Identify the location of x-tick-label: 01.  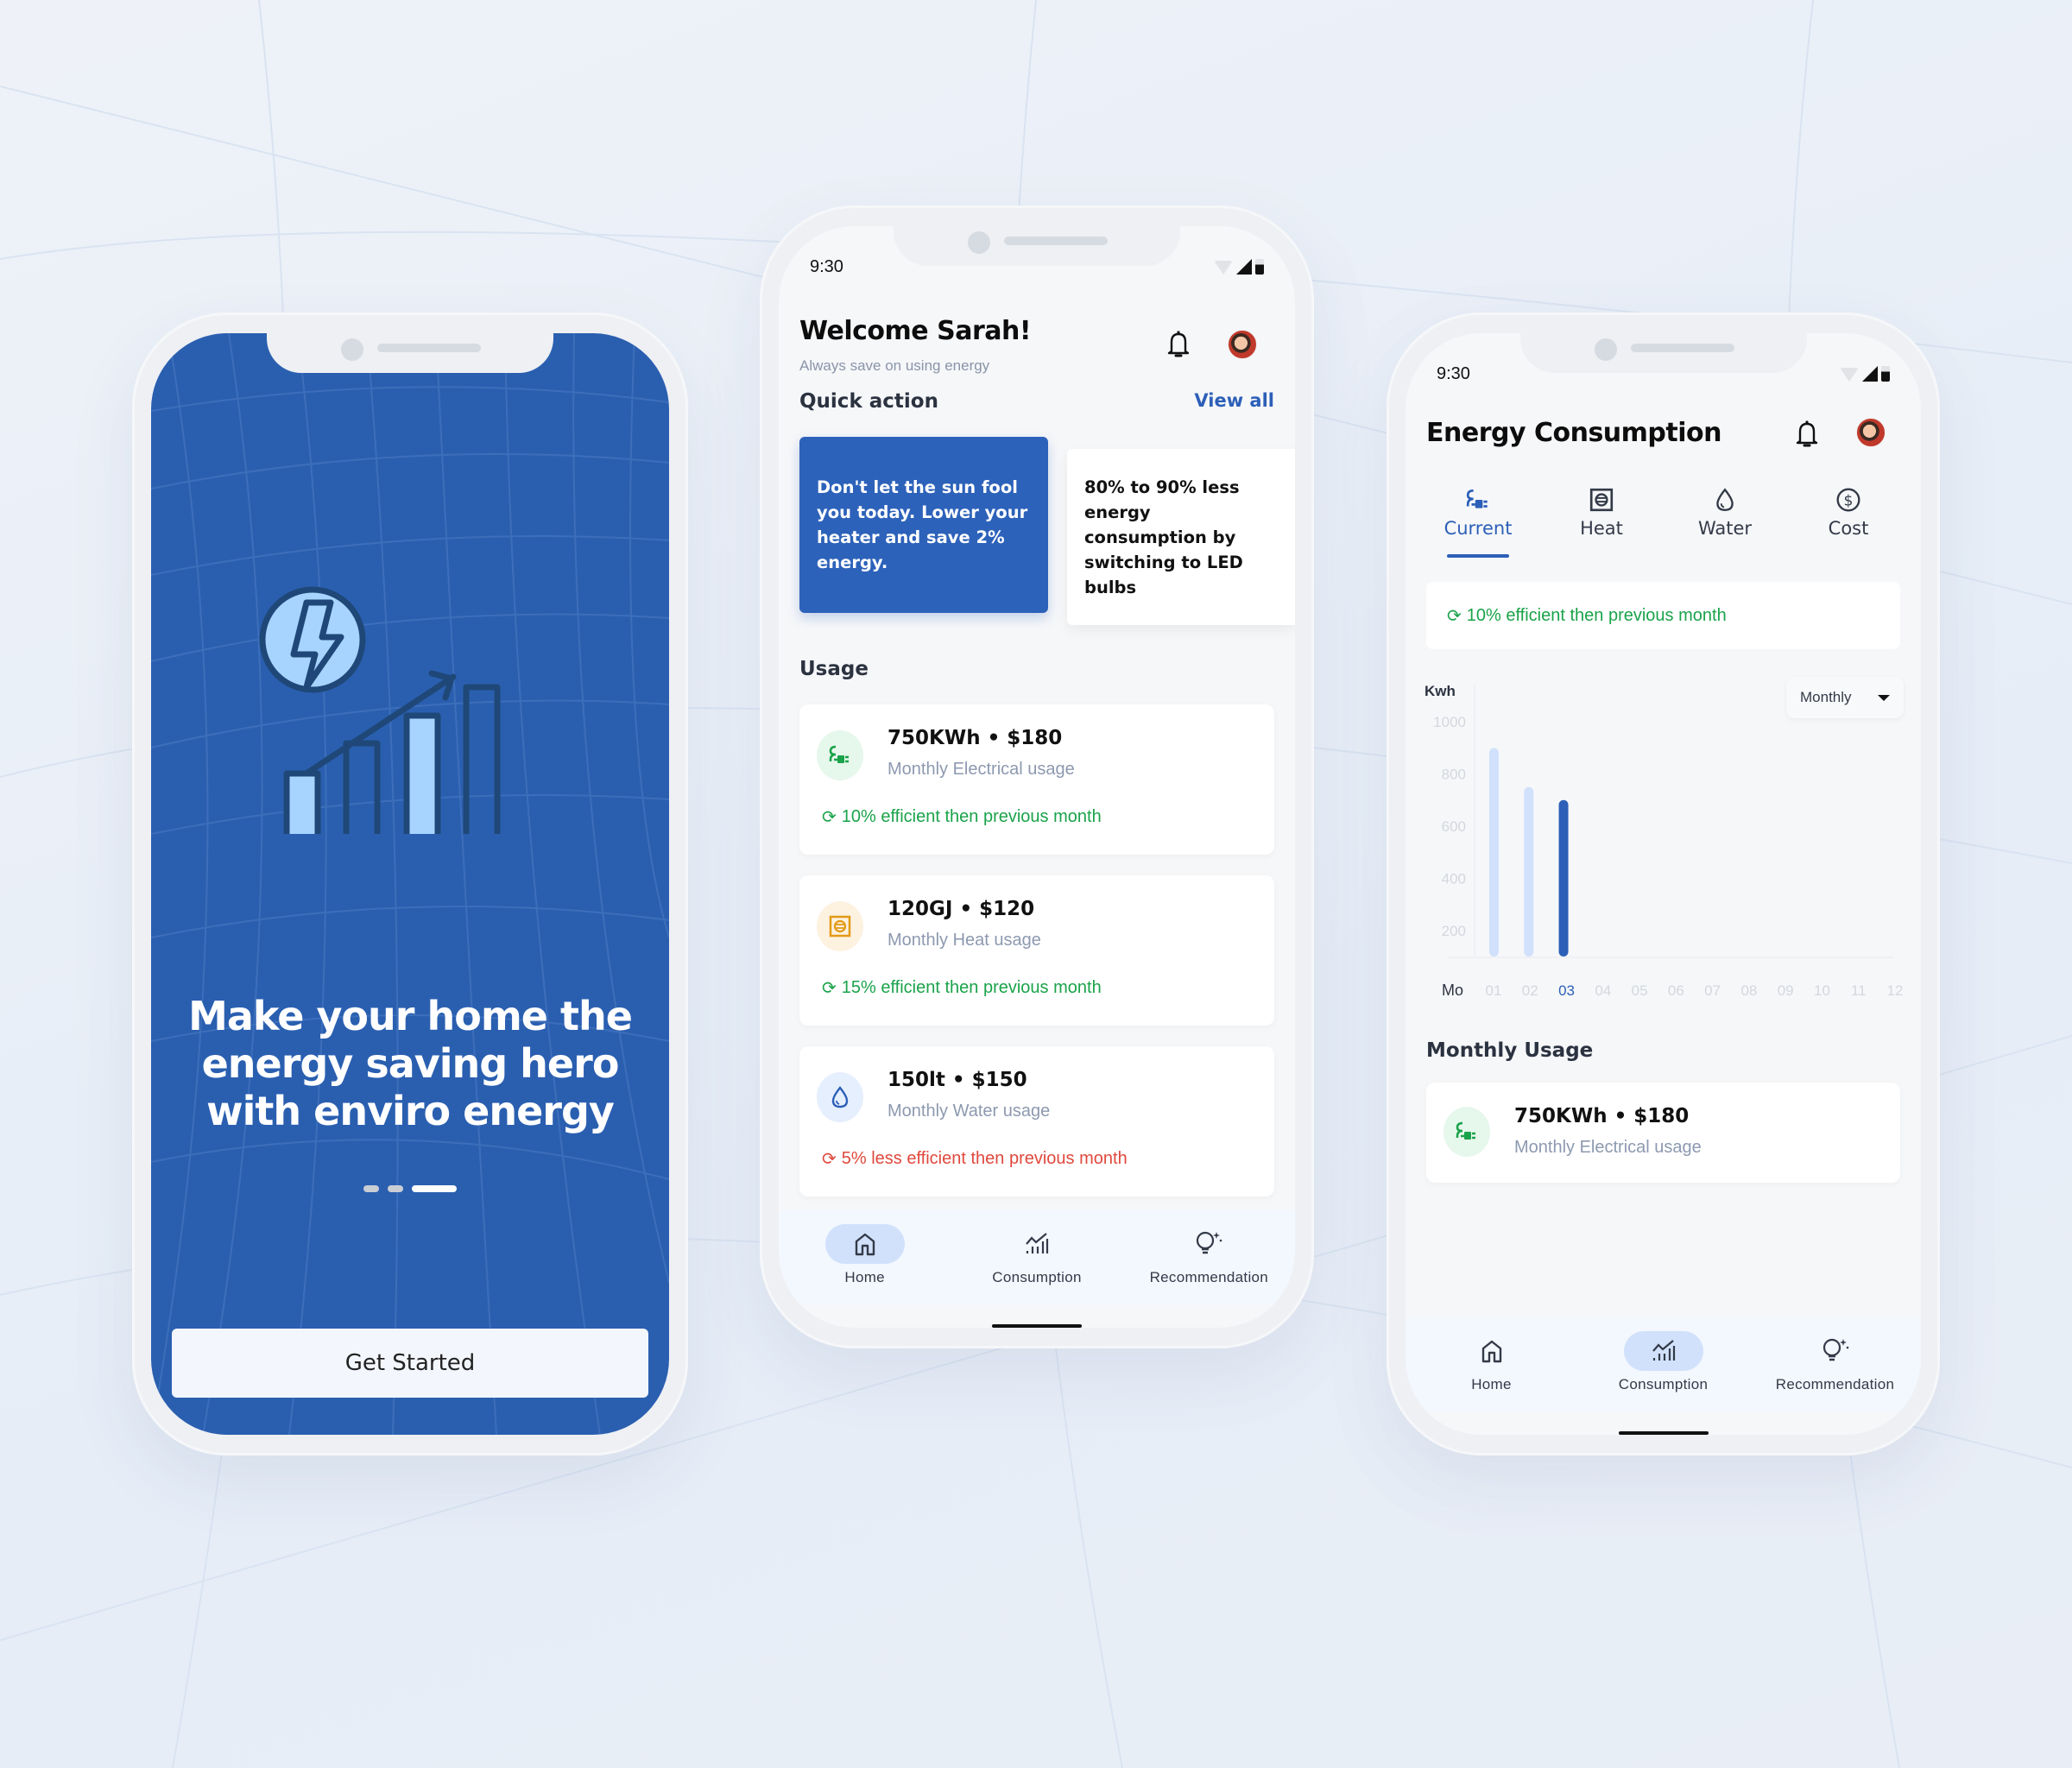
(1494, 990).